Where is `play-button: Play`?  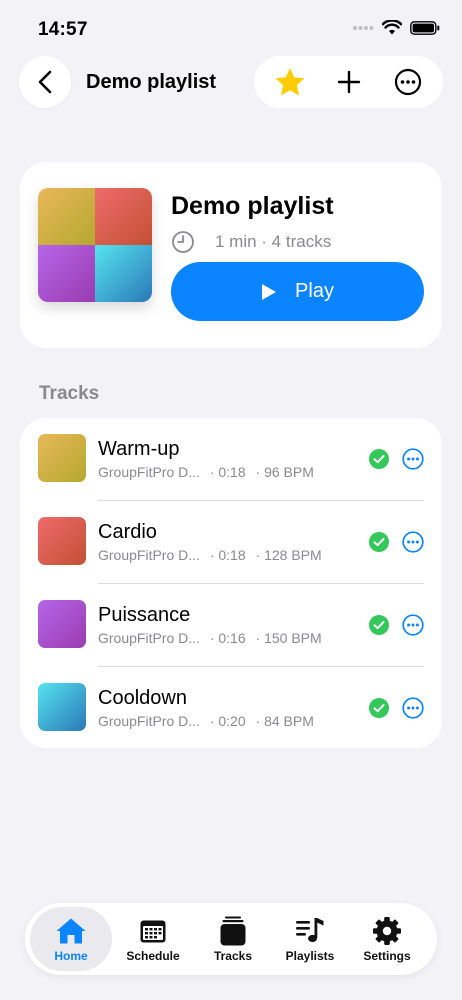 play-button: Play is located at coordinates (297, 291).